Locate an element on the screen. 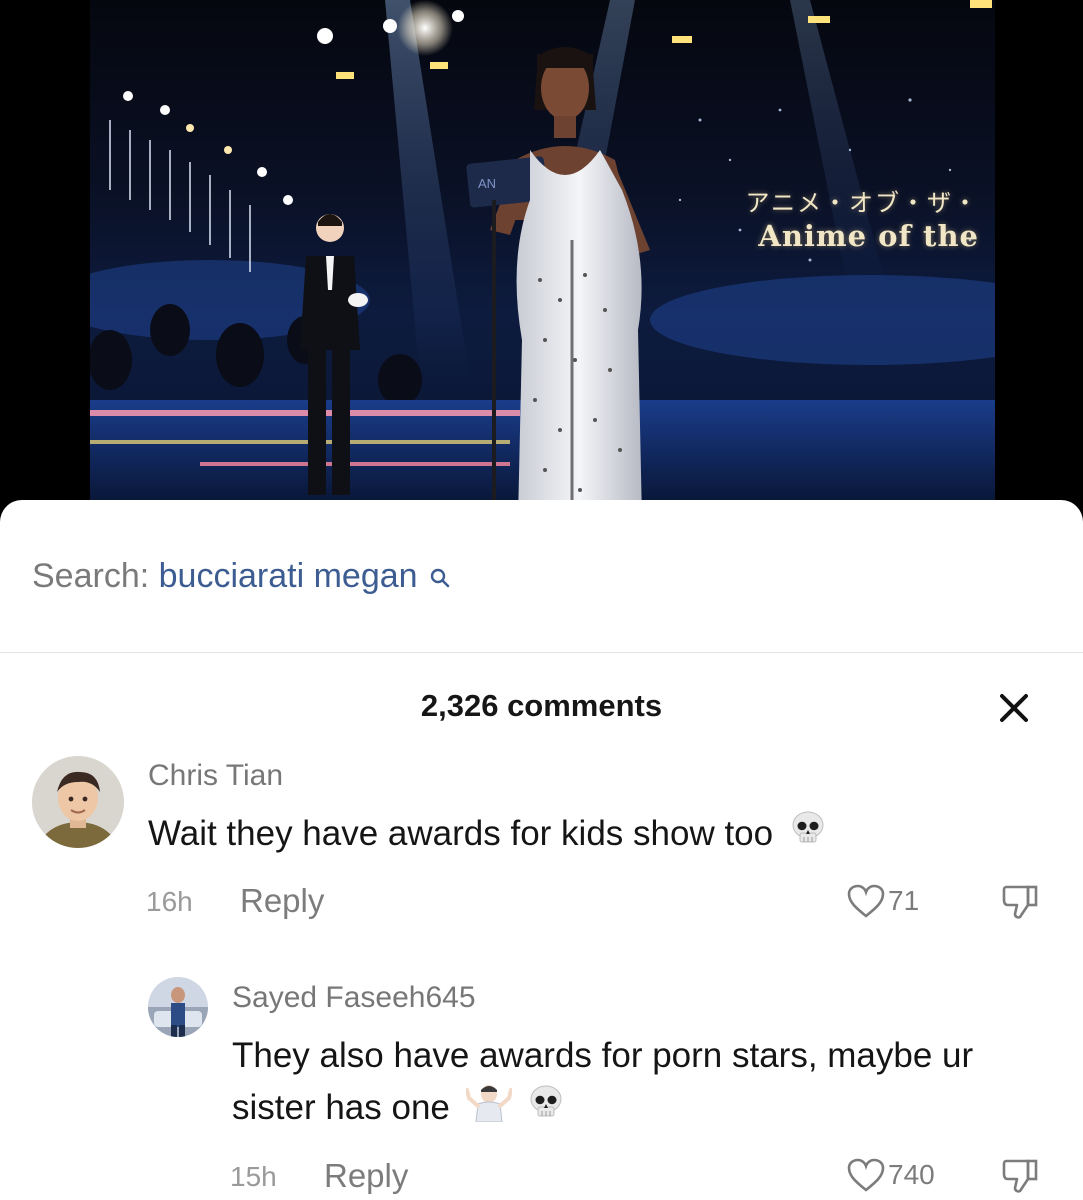 This screenshot has width=1083, height=1200. search-suggestion: Search: bucciarati megan is located at coordinates (241, 577).